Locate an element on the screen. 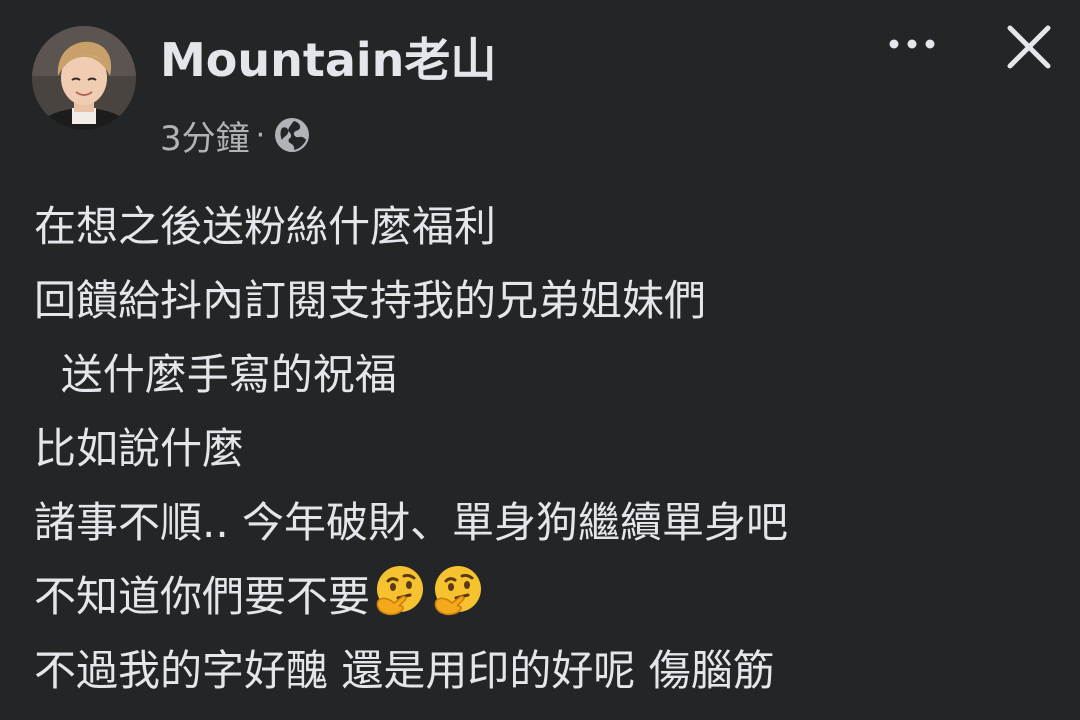 The width and height of the screenshot is (1080, 720). more-options-button is located at coordinates (912, 44).